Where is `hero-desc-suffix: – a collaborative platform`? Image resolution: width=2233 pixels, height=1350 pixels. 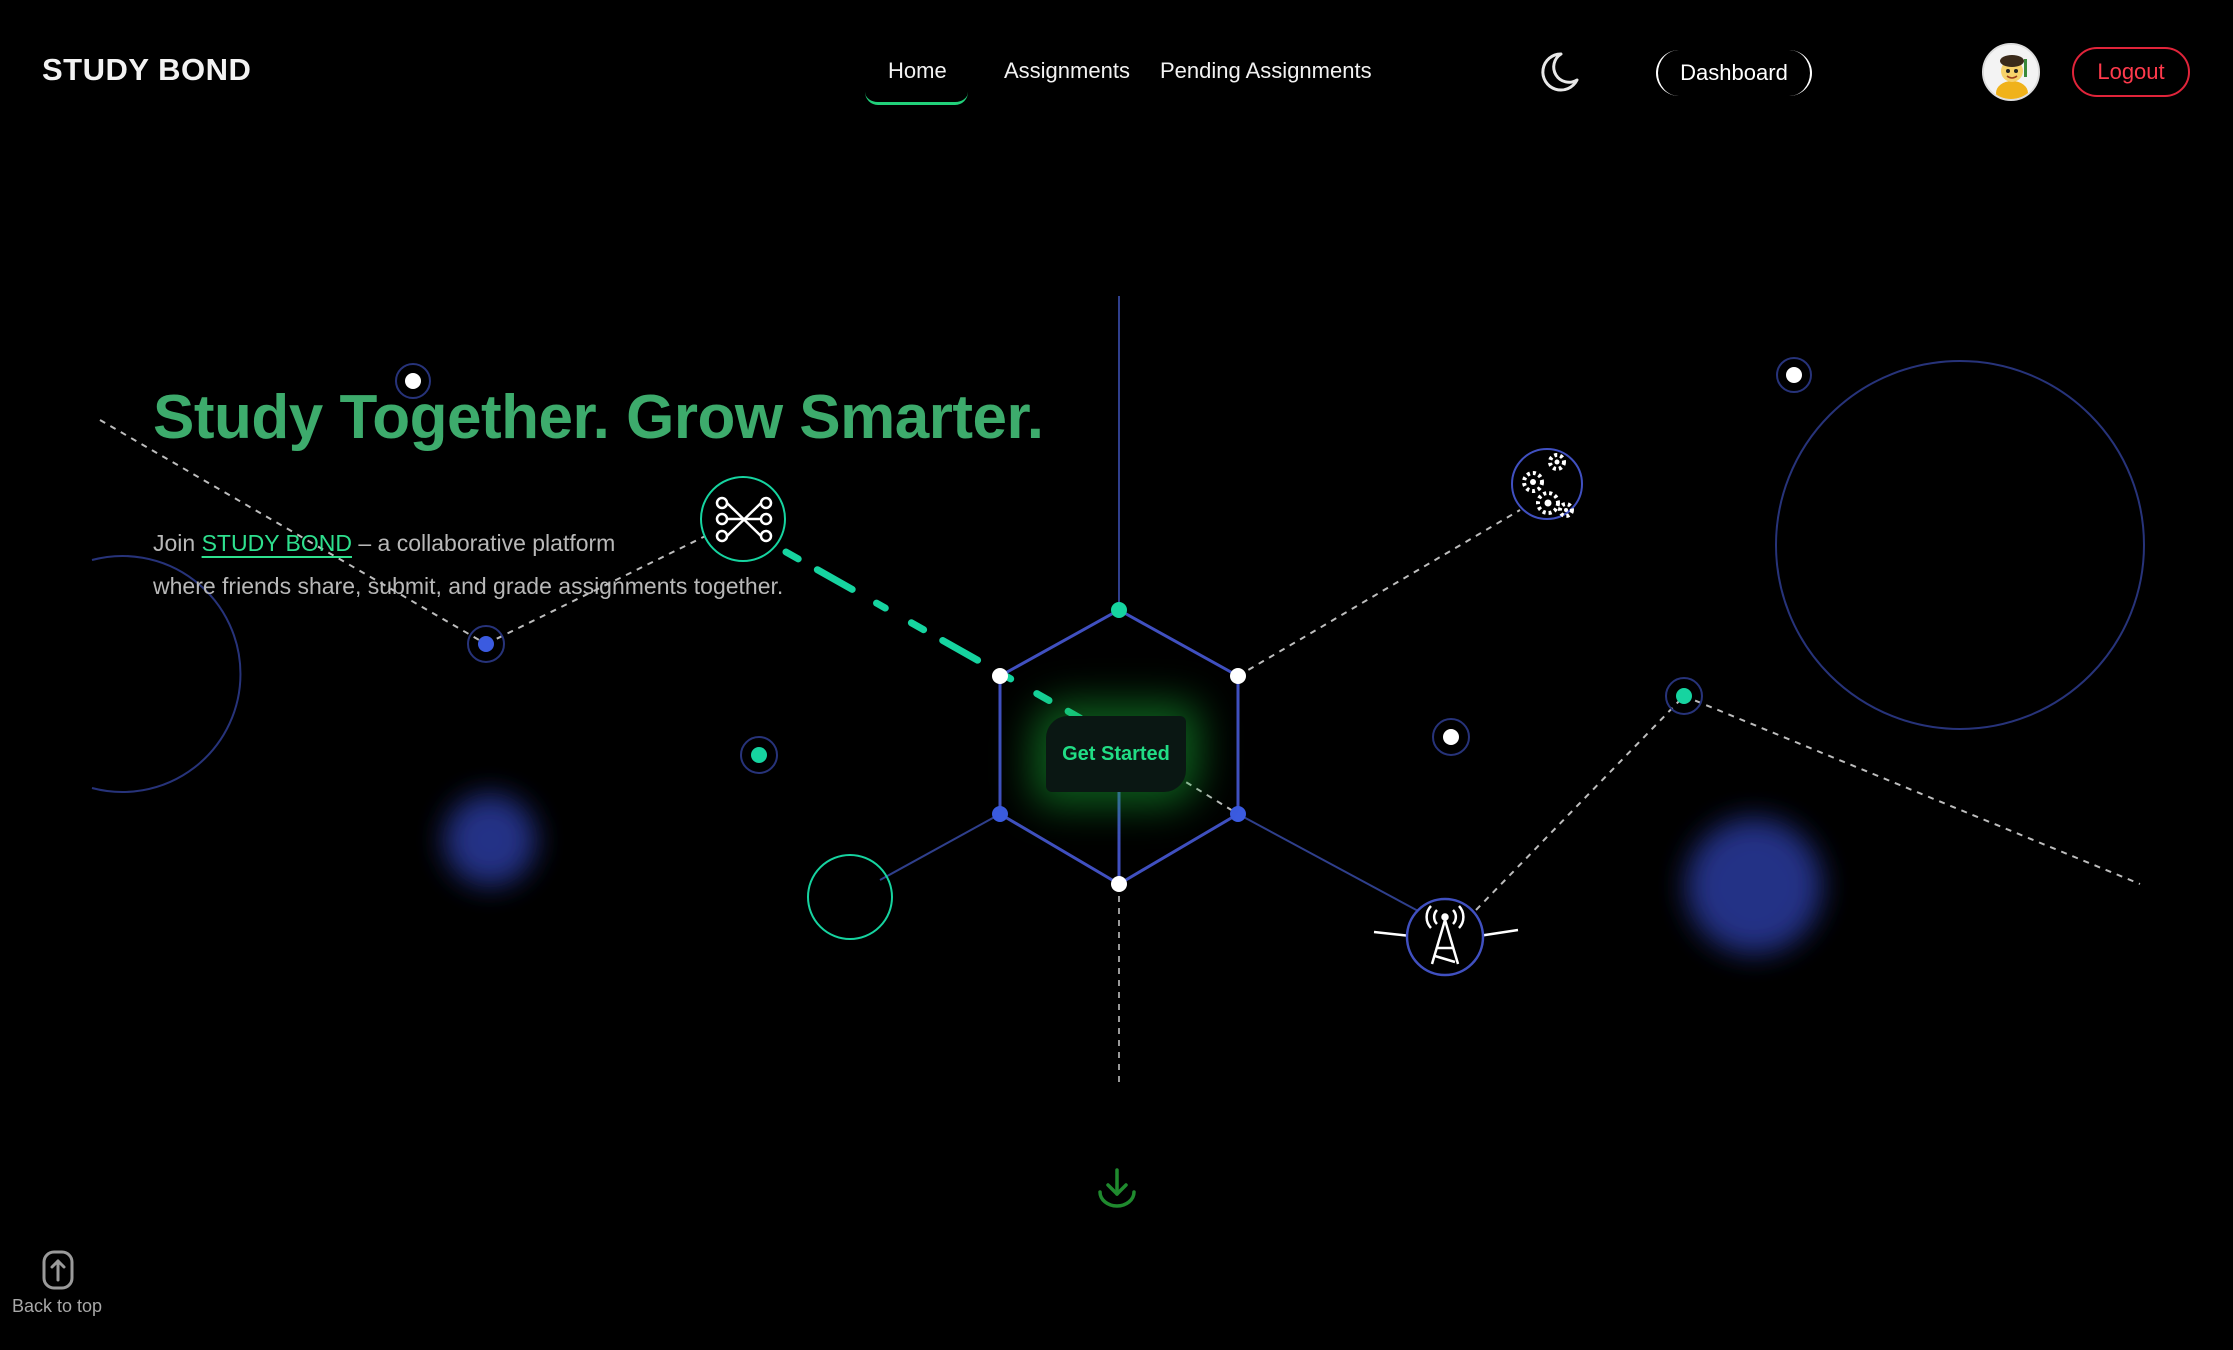 hero-desc-suffix: – a collaborative platform is located at coordinates (483, 543).